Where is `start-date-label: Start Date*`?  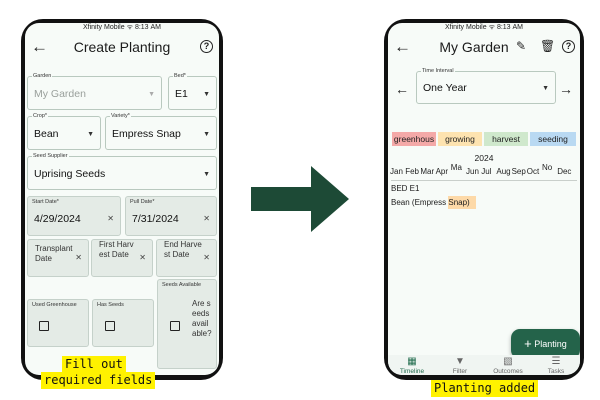
start-date-label: Start Date* is located at coordinates (45, 202).